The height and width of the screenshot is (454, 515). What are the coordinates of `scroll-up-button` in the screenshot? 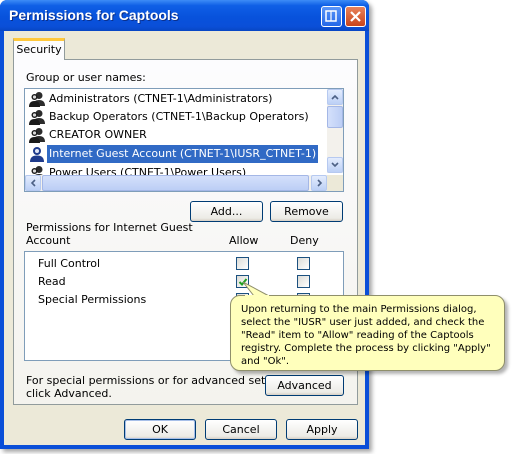 It's located at (335, 97).